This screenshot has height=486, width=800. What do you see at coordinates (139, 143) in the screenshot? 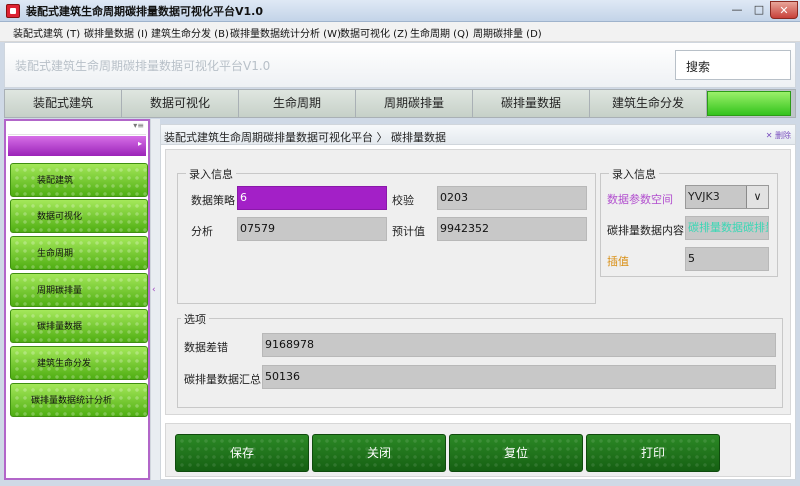
I see `chevron-right-icon: ▸` at bounding box center [139, 143].